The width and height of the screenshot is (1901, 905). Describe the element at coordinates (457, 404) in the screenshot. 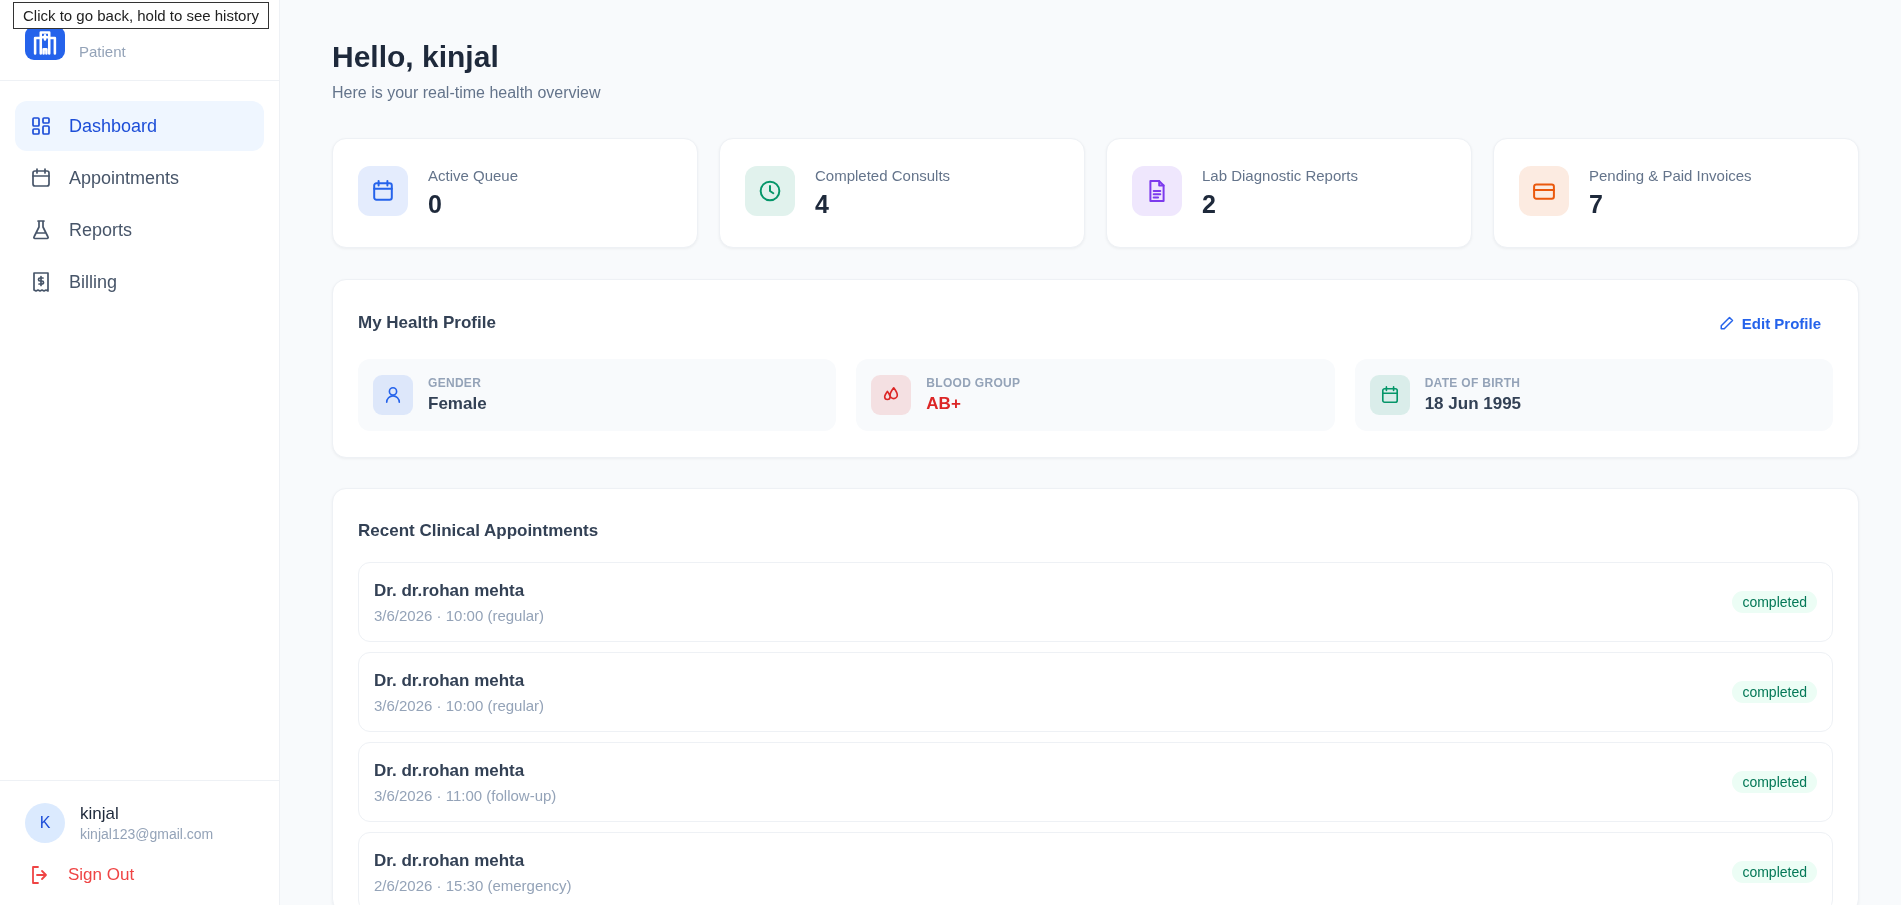

I see `field-value: Female` at that location.